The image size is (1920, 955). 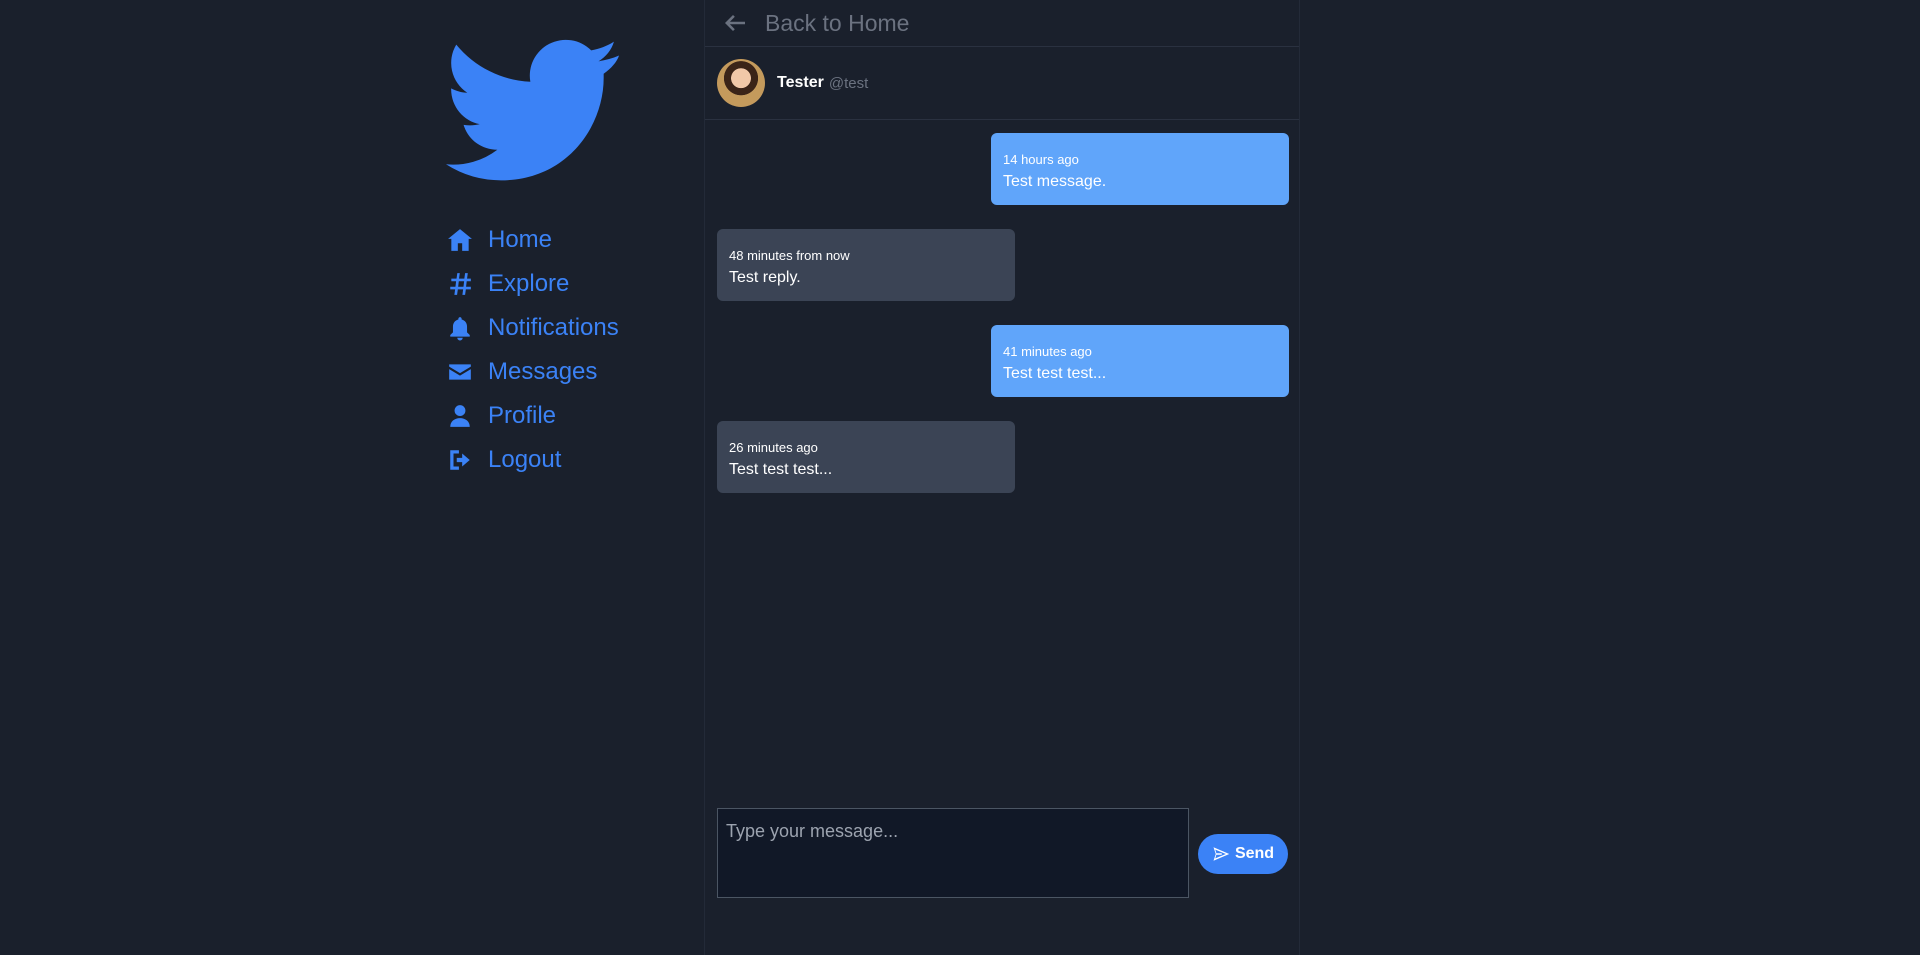 I want to click on user-handle: @test, so click(x=848, y=83).